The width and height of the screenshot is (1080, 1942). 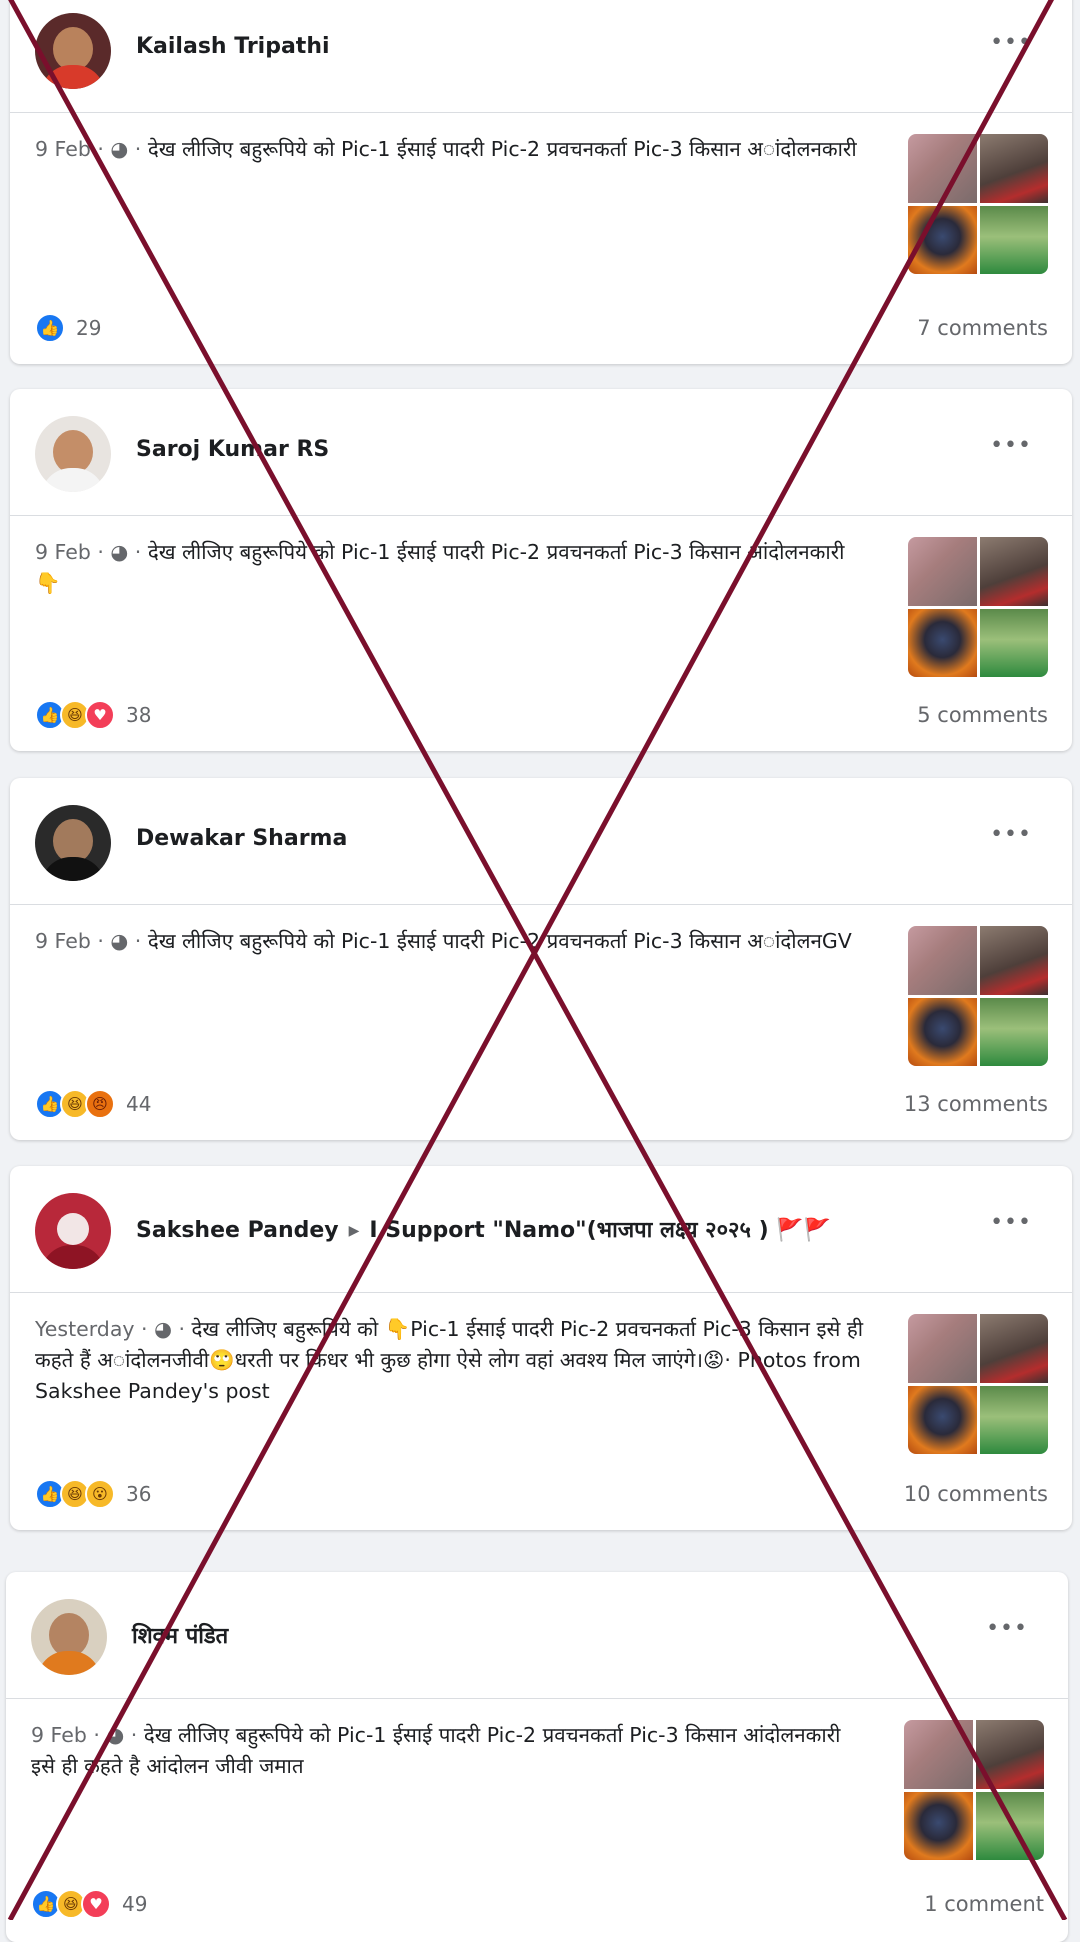 What do you see at coordinates (541, 452) in the screenshot?
I see `post-header: Saroj Kumar RS •••` at bounding box center [541, 452].